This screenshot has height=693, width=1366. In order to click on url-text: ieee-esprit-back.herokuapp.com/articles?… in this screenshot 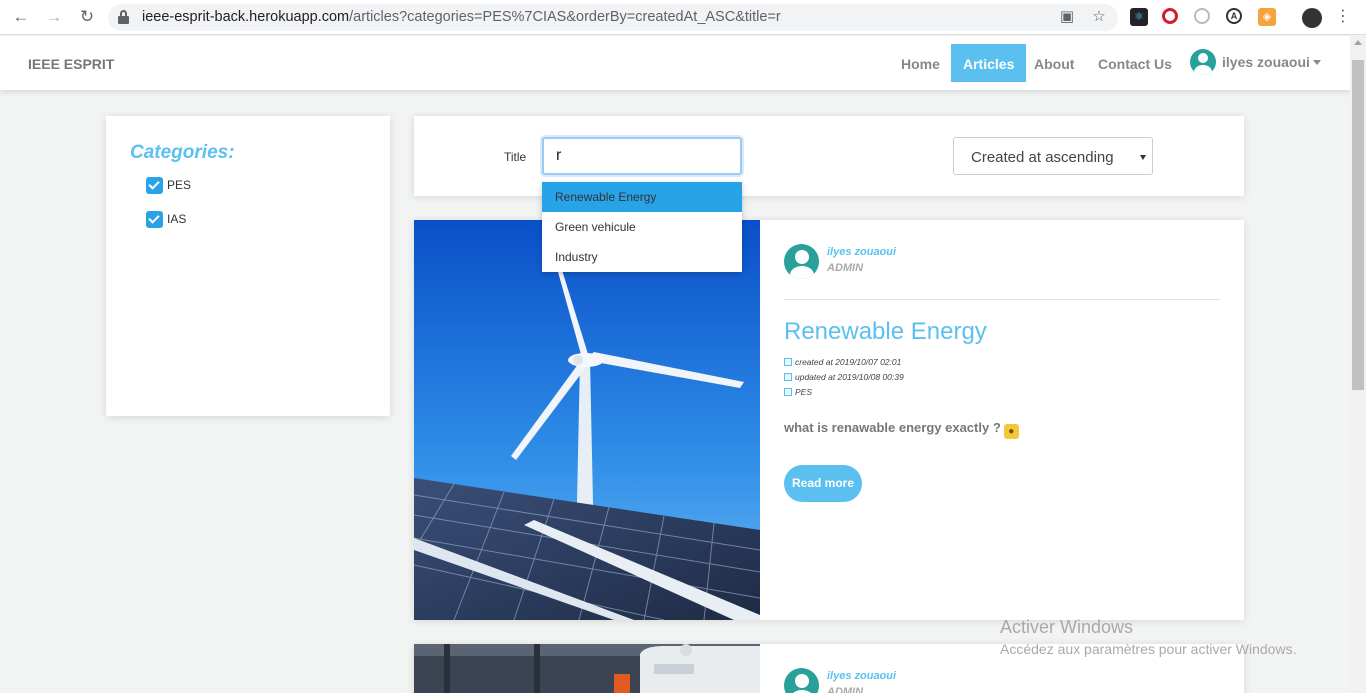, I will do `click(461, 17)`.